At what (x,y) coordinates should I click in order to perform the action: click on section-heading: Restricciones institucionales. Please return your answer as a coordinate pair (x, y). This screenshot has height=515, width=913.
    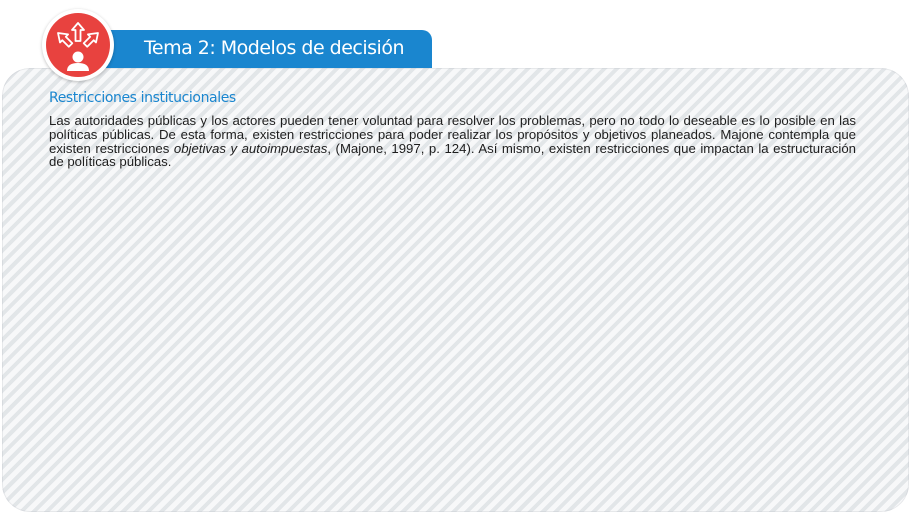
    Looking at the image, I should click on (142, 98).